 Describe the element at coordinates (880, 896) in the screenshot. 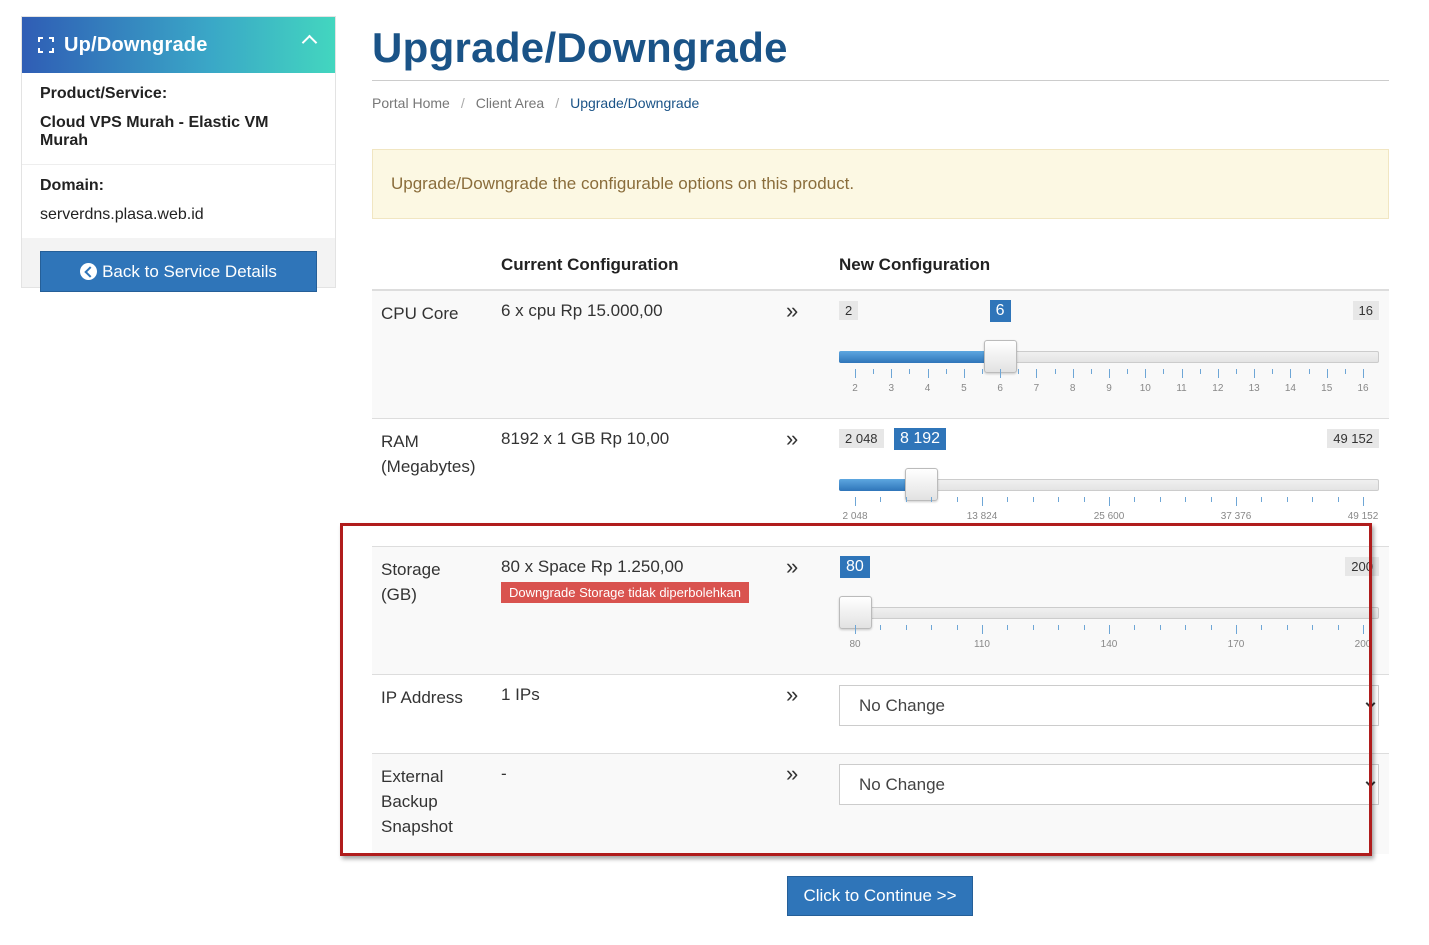

I see `continue-button: Click to Continue >>` at that location.